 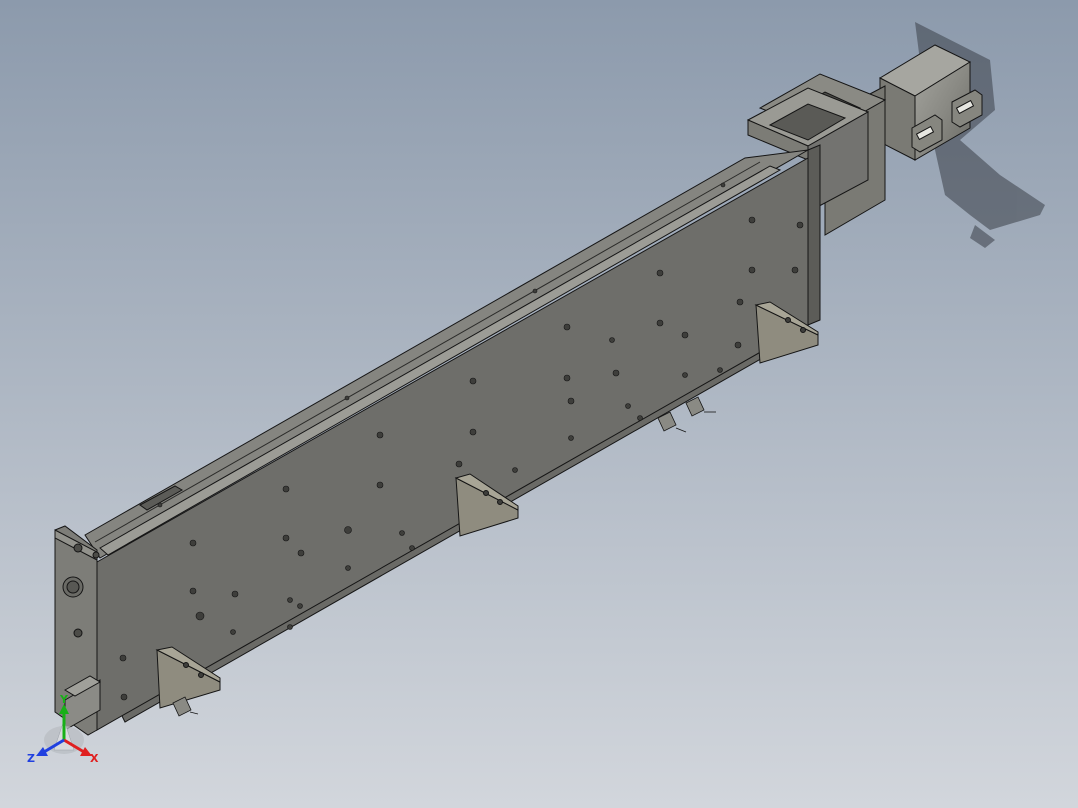 What do you see at coordinates (94, 758) in the screenshot?
I see `x-axis-label: X` at bounding box center [94, 758].